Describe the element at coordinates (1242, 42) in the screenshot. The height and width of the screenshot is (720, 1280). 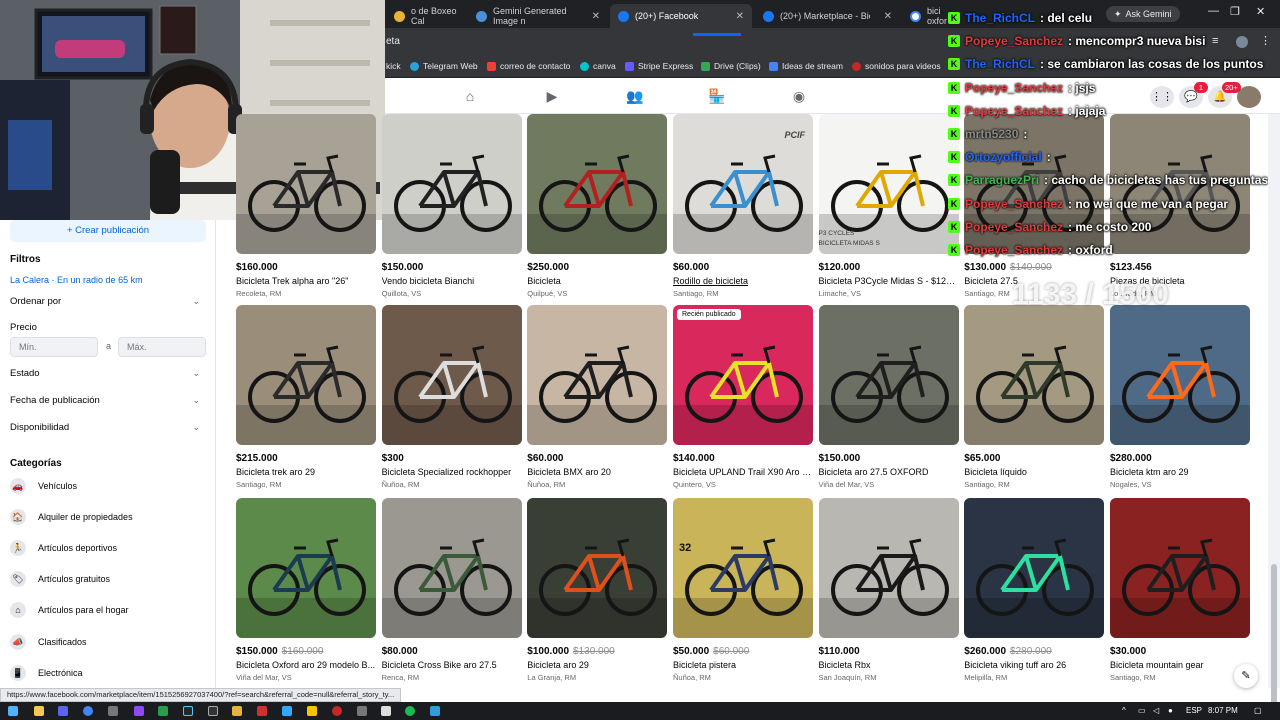
I see `profile-avatar-icon` at that location.